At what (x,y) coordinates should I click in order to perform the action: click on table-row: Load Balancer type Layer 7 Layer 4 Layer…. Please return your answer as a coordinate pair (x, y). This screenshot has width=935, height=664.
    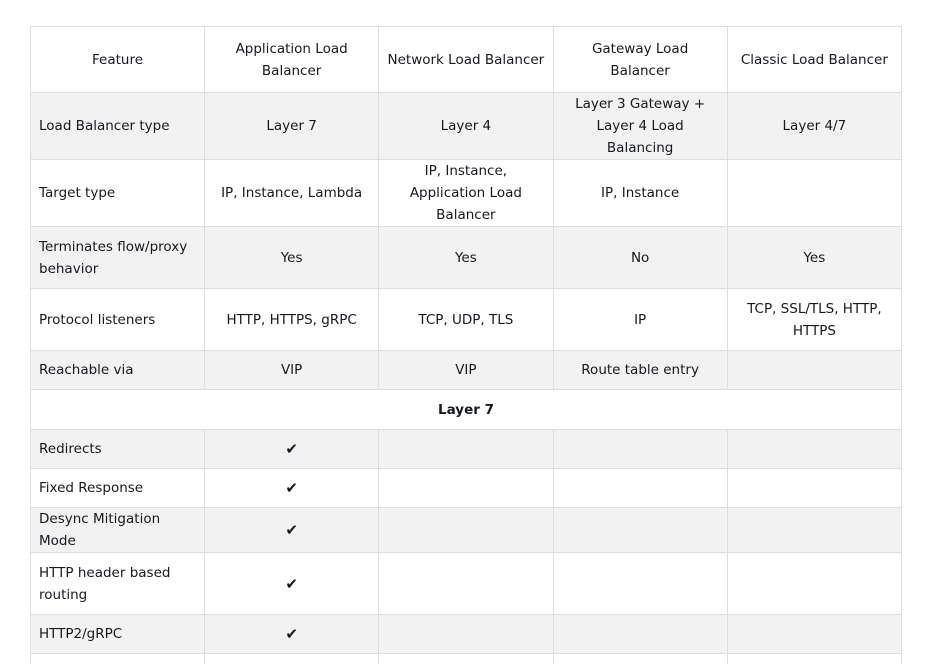
    Looking at the image, I should click on (466, 126).